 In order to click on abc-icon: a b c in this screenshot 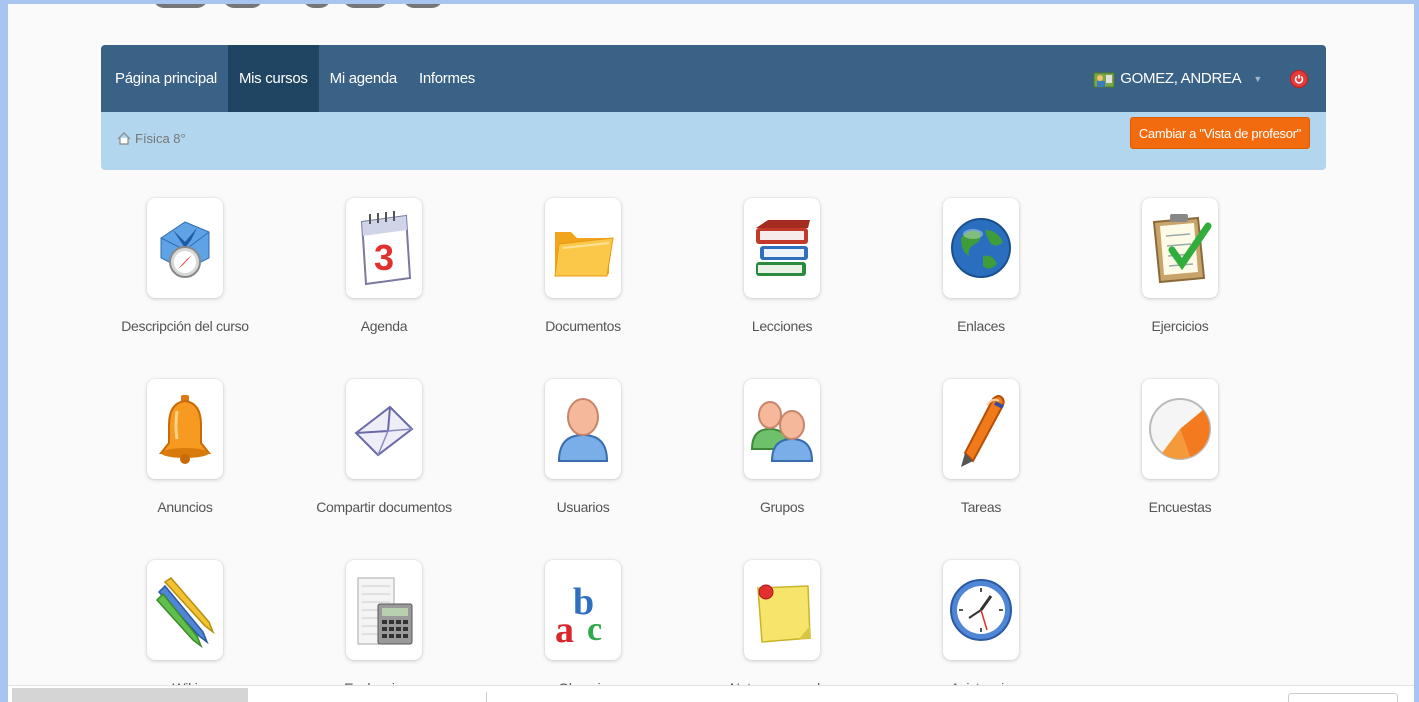, I will do `click(583, 610)`.